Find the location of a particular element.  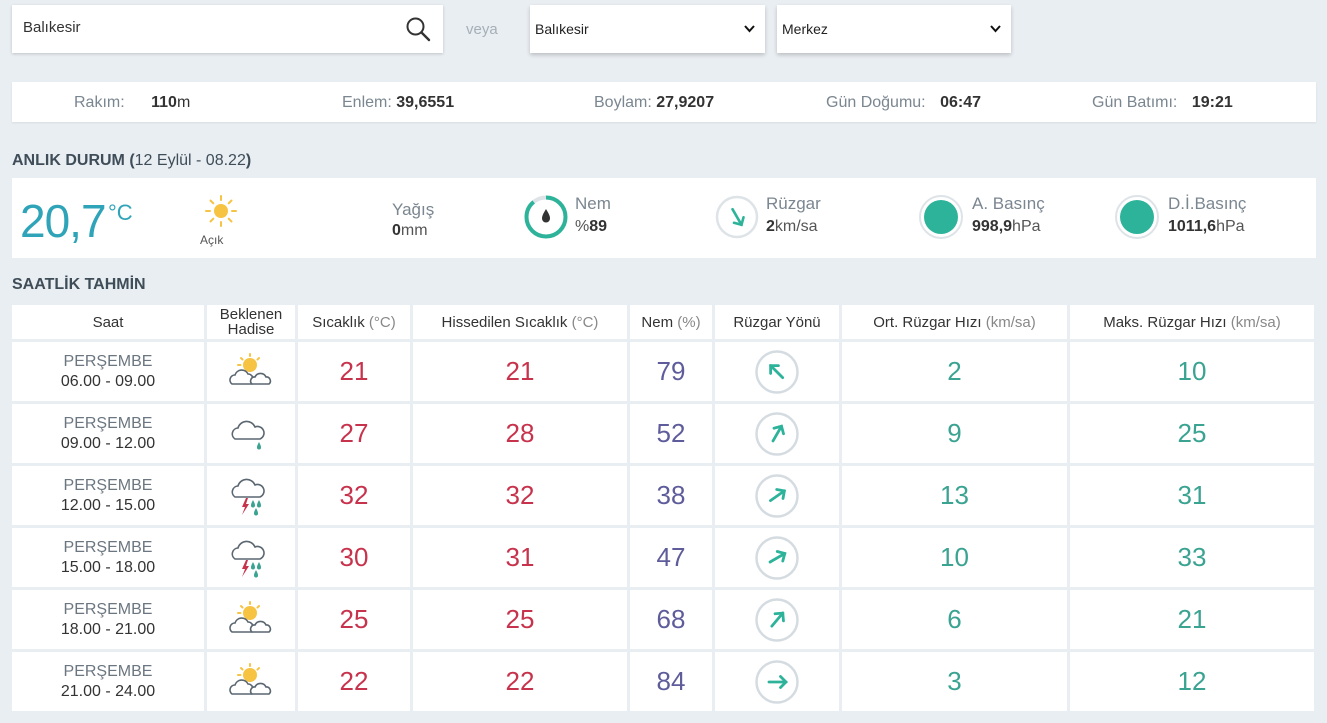

cell-humidity: 47 is located at coordinates (671, 557).